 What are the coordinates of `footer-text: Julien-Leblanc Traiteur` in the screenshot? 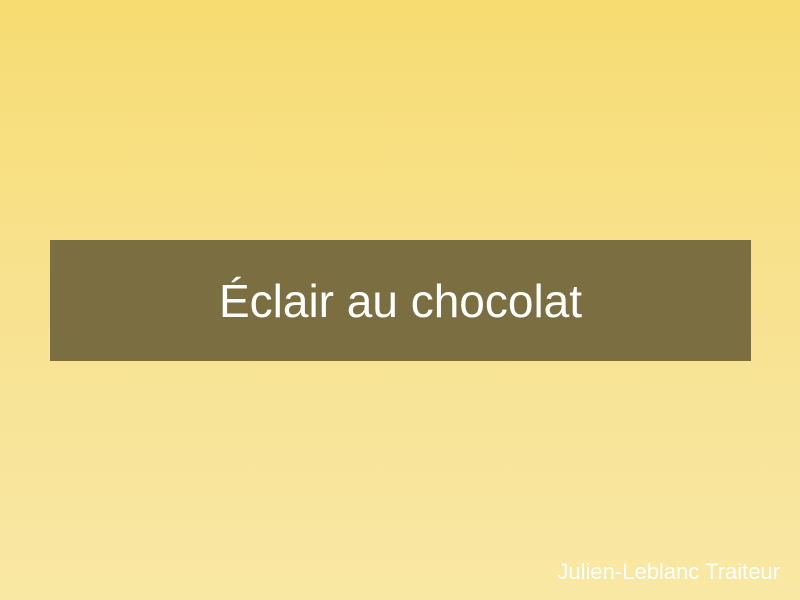 It's located at (668, 571).